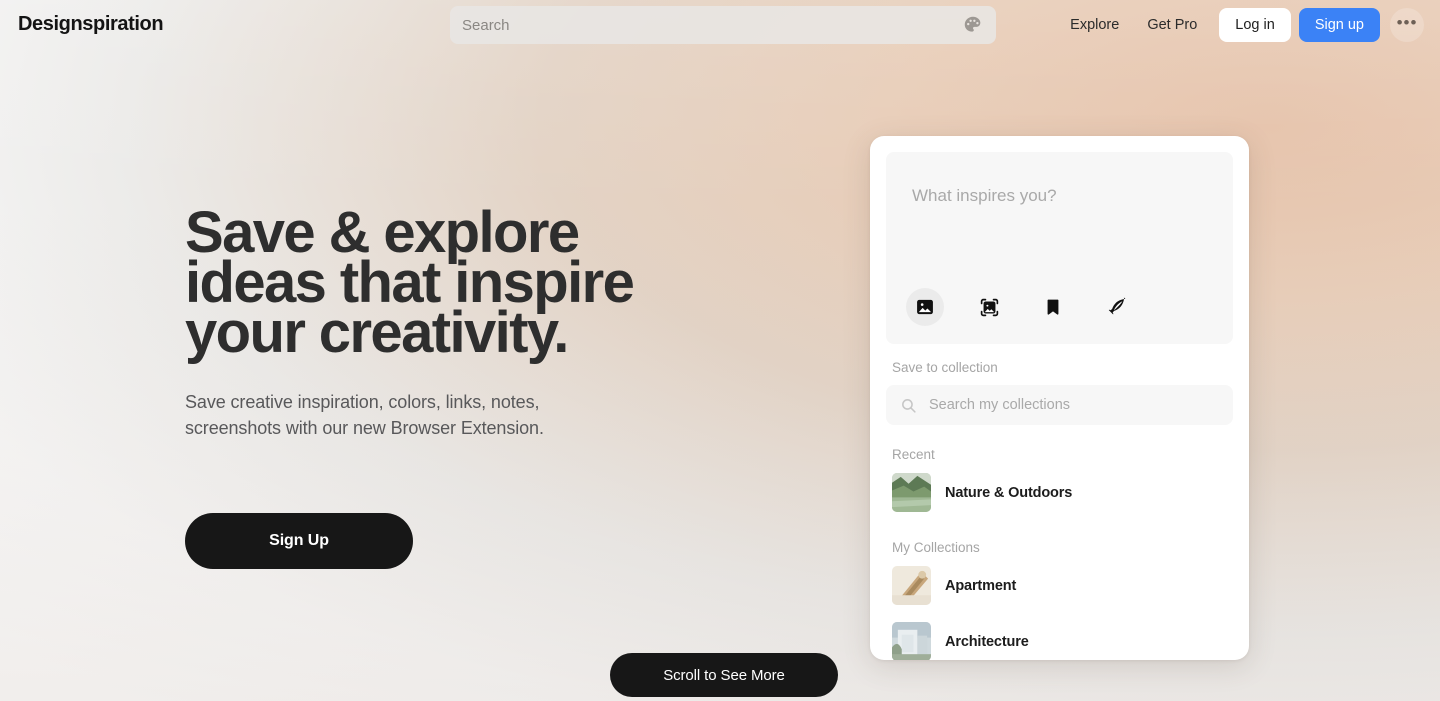 This screenshot has height=701, width=1440. I want to click on group-label-recent: Recent, so click(913, 454).